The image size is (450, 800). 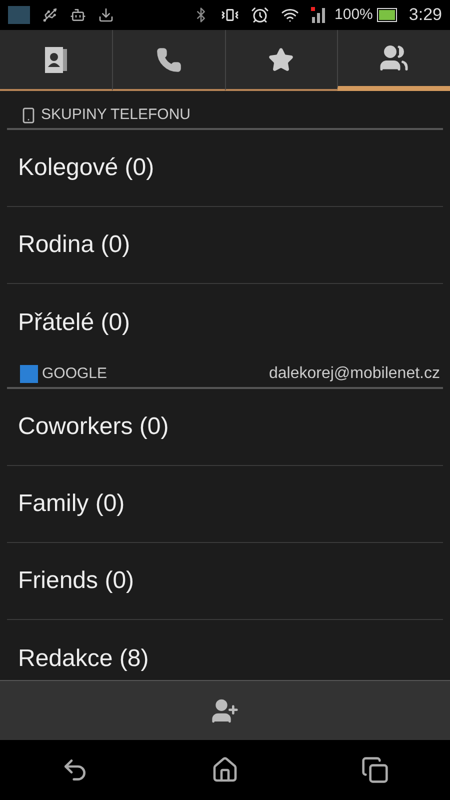 I want to click on home-button, so click(x=225, y=770).